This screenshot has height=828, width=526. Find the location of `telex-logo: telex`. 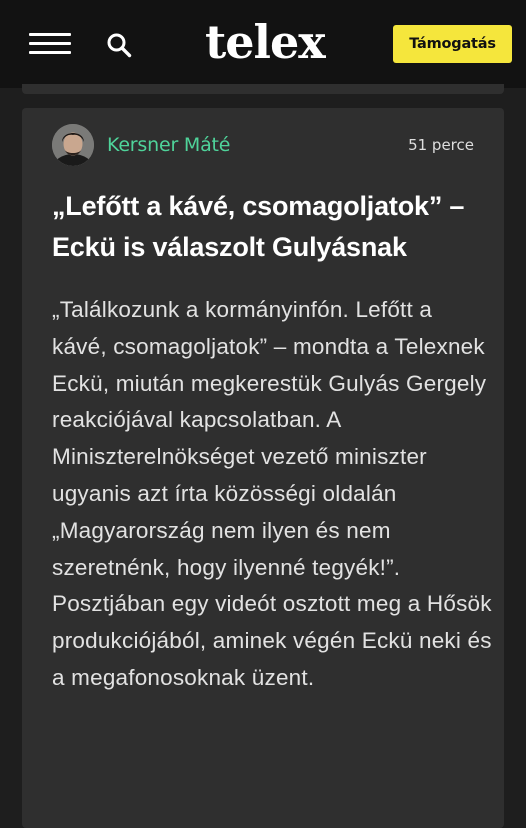

telex-logo: telex is located at coordinates (265, 42).